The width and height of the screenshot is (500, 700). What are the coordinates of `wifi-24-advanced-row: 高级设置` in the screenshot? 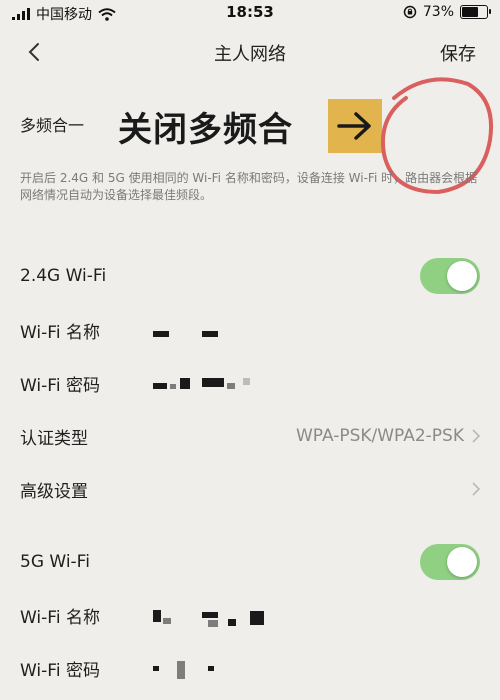 It's located at (250, 489).